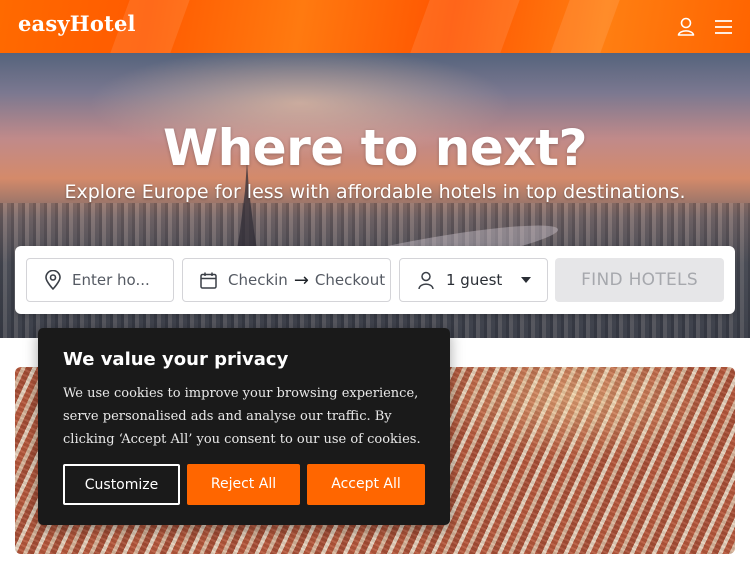  I want to click on hero-title: Where to next?, so click(375, 148).